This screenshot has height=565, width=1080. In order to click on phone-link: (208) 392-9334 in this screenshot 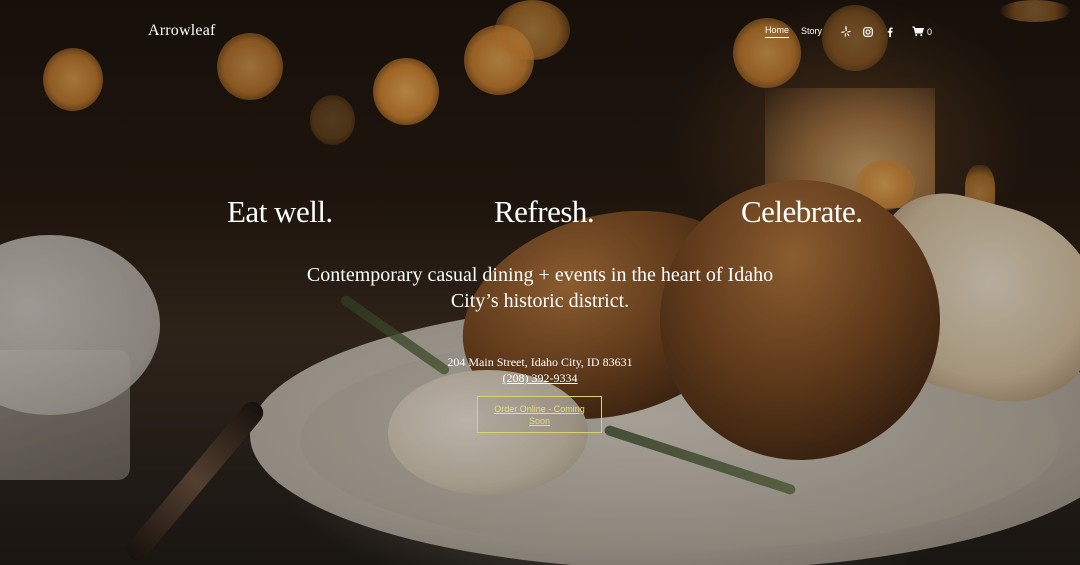, I will do `click(540, 378)`.